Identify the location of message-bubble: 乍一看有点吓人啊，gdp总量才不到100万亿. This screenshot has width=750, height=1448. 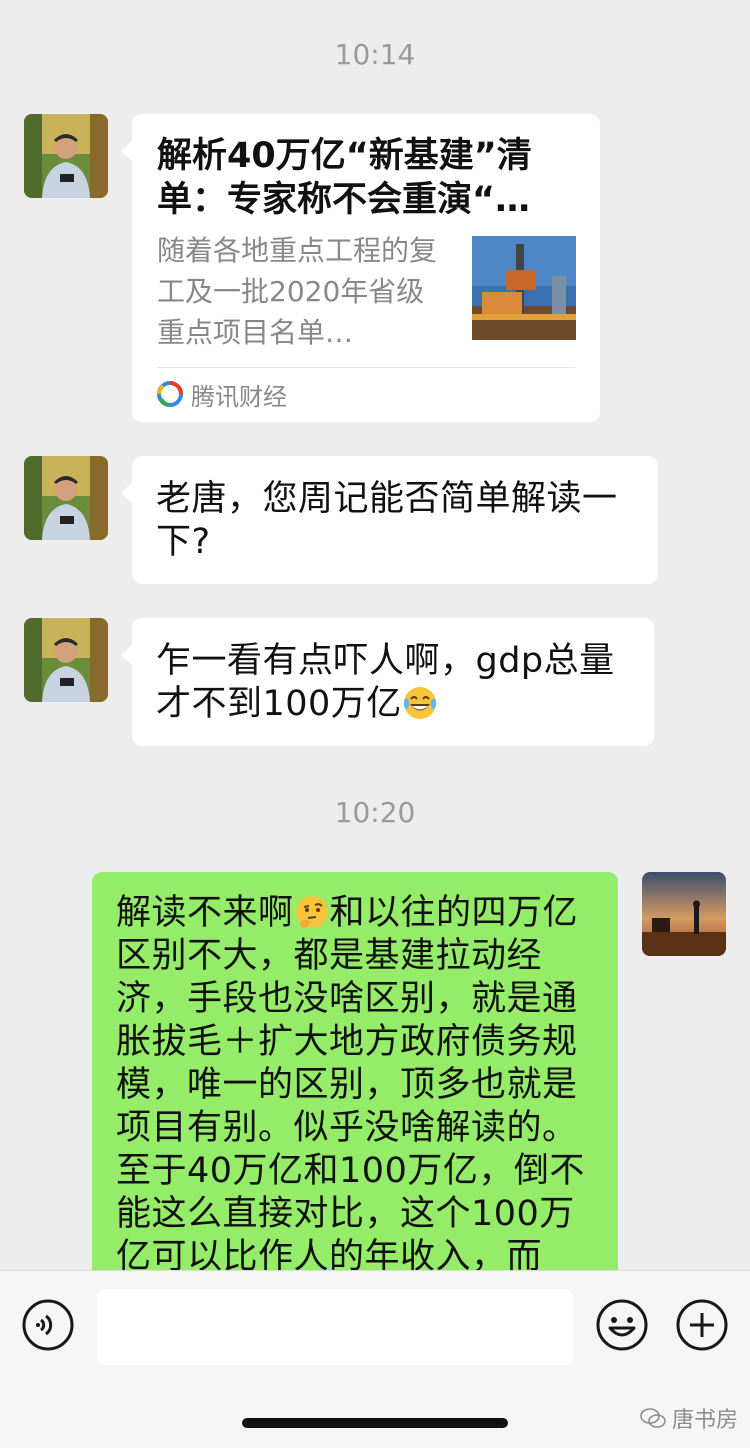
(387, 682).